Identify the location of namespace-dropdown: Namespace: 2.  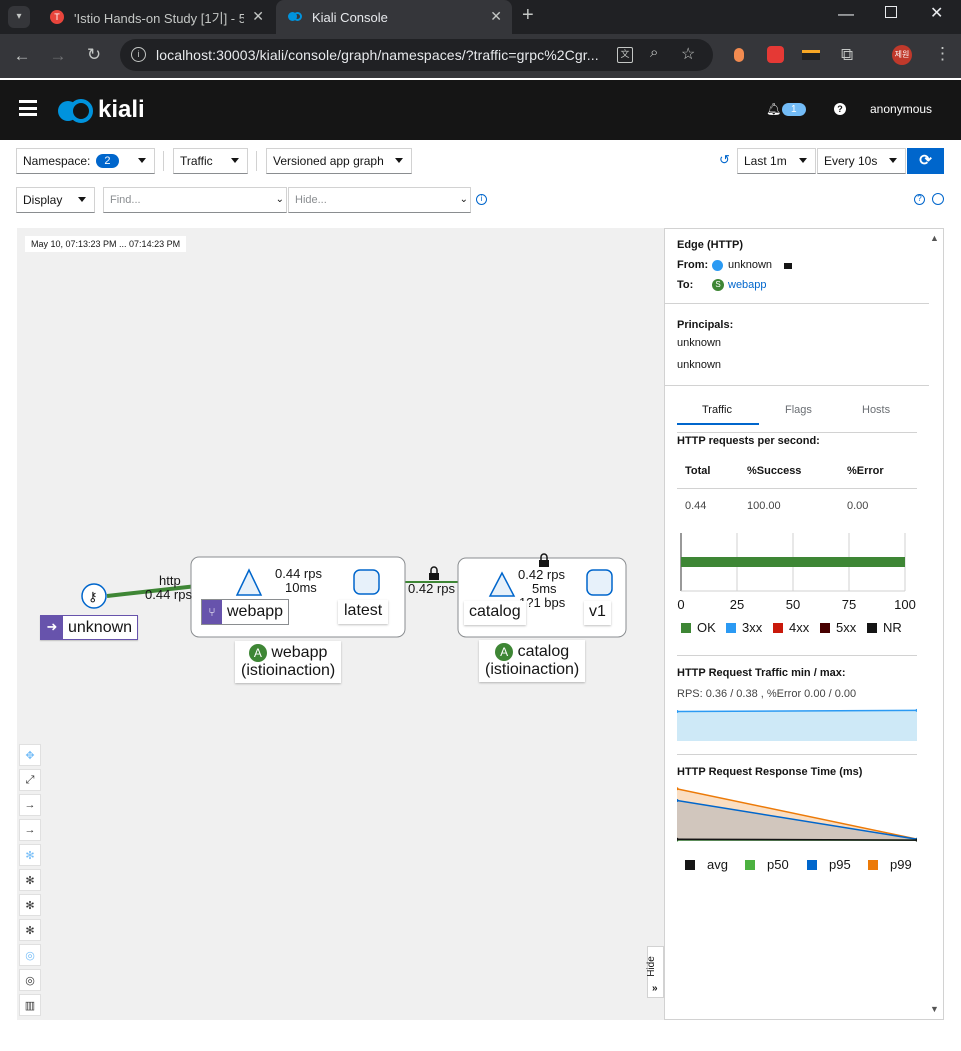
(85, 161).